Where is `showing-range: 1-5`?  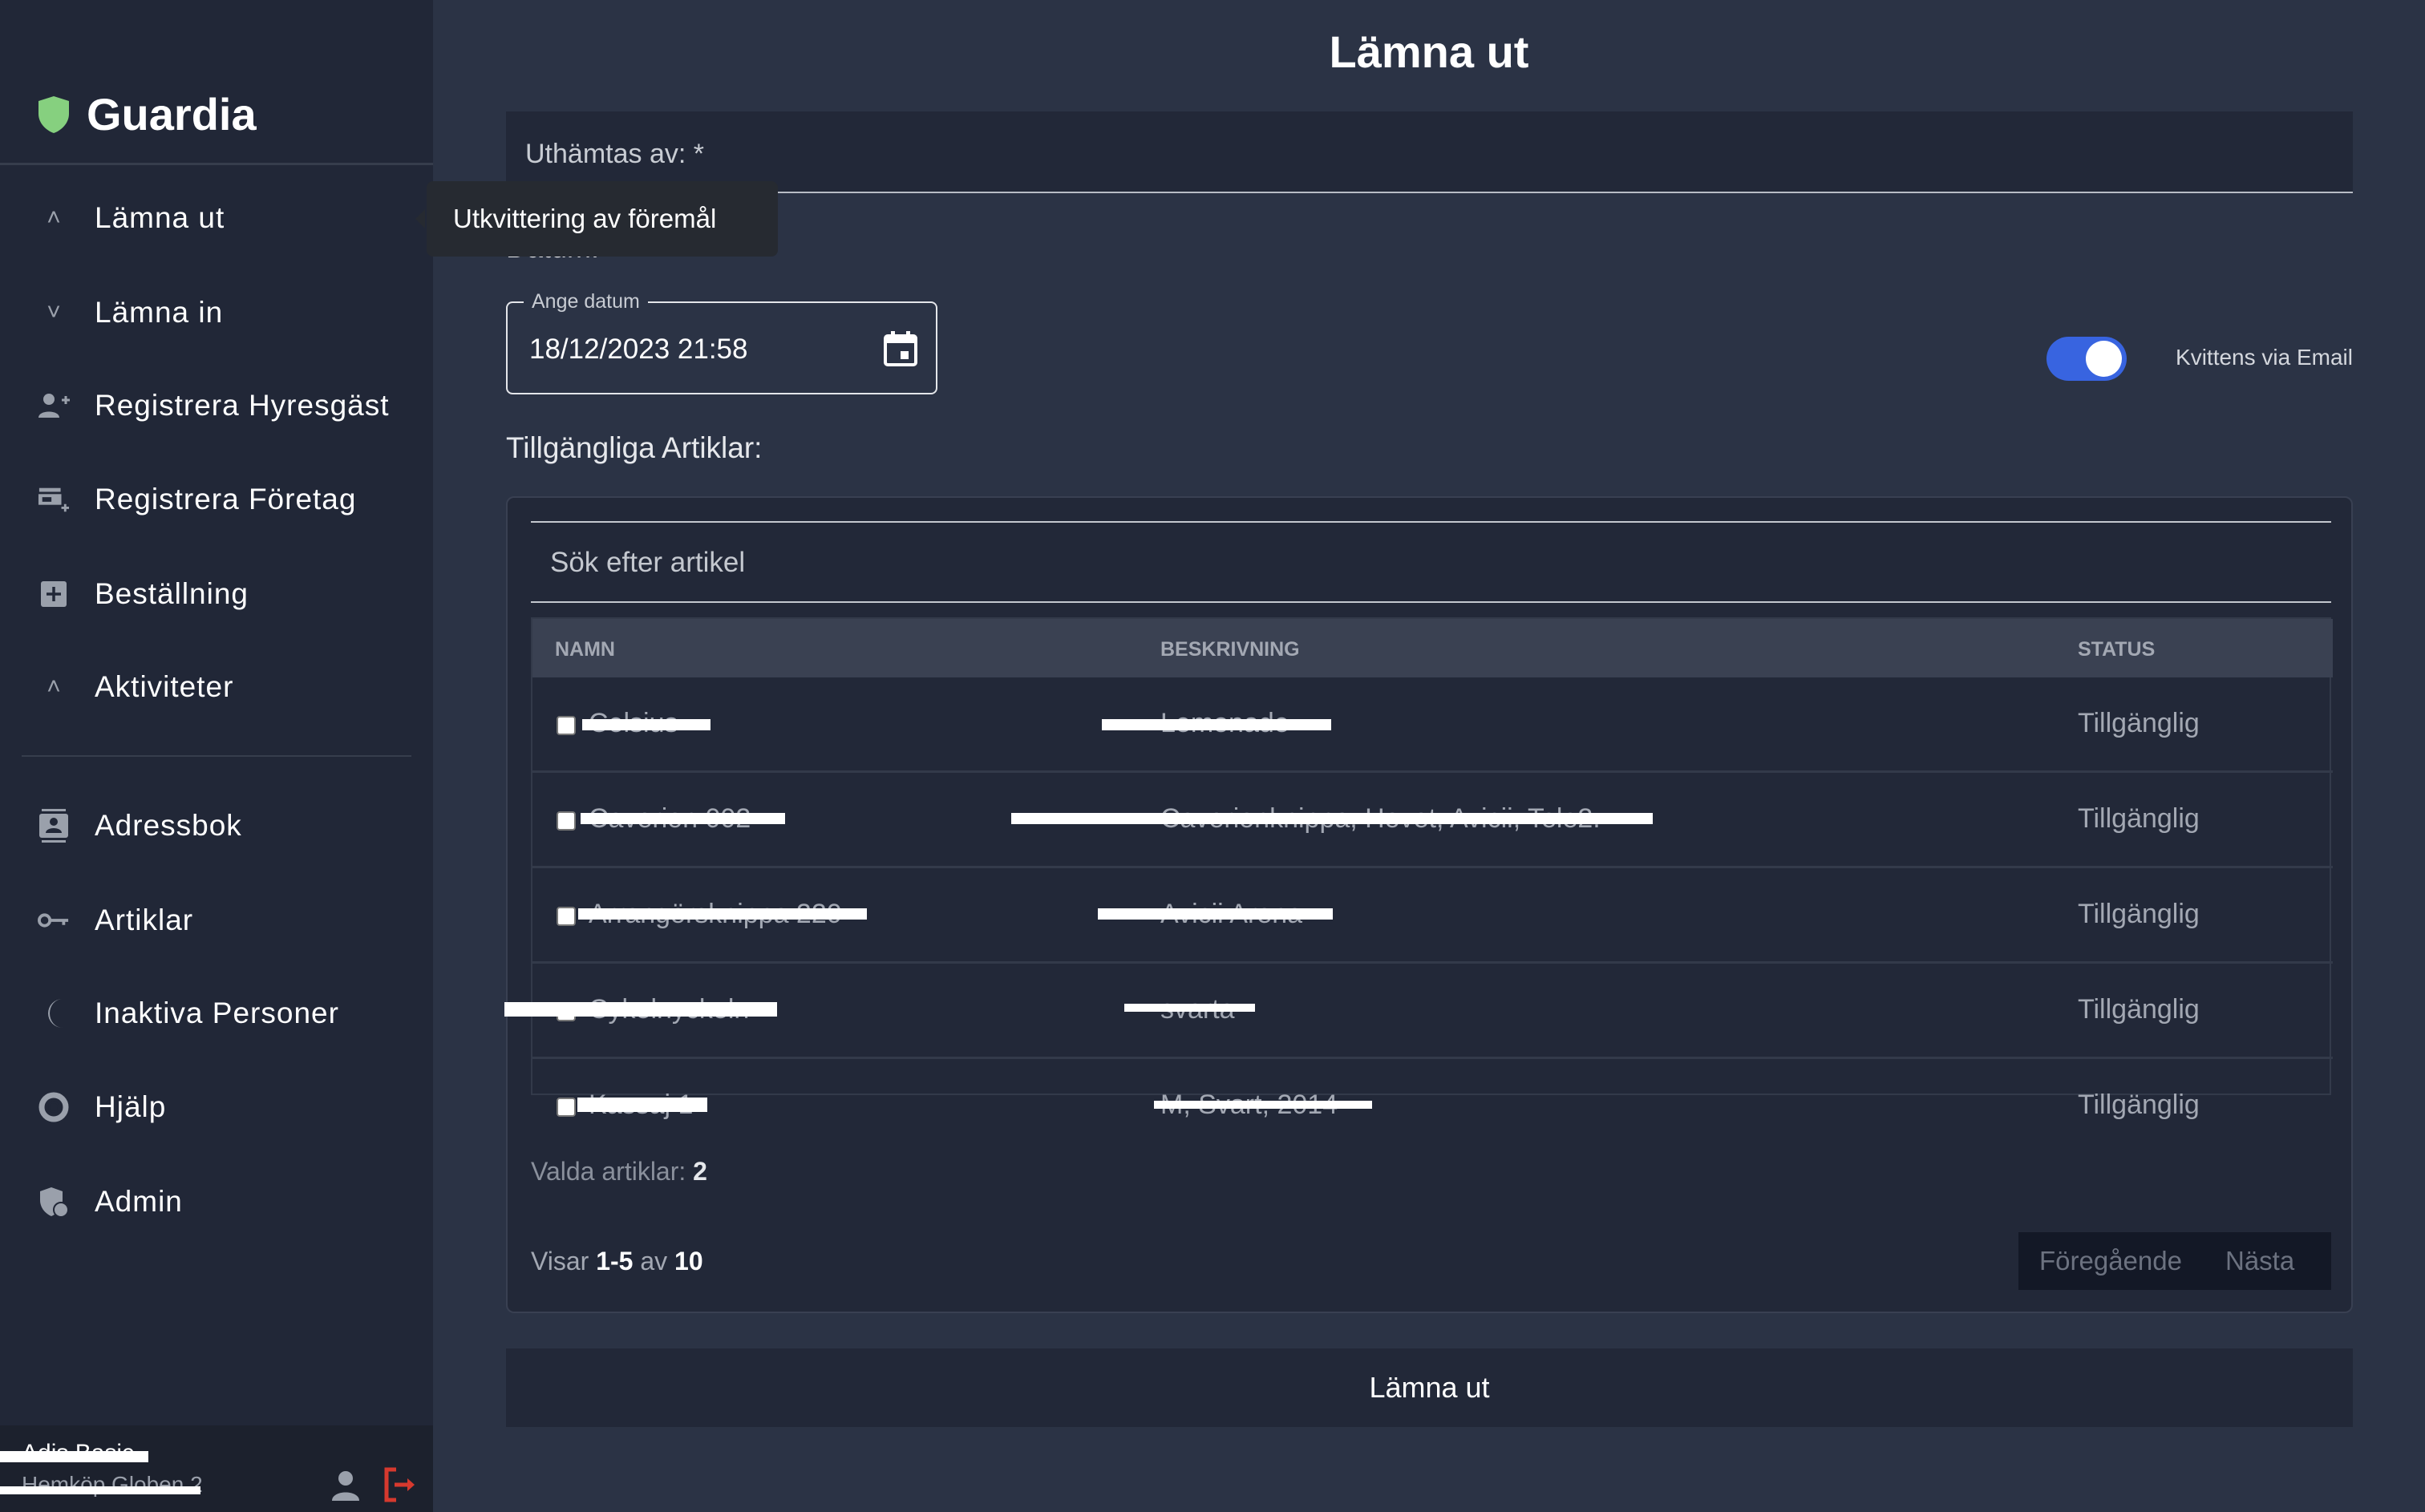
showing-range: 1-5 is located at coordinates (615, 1261).